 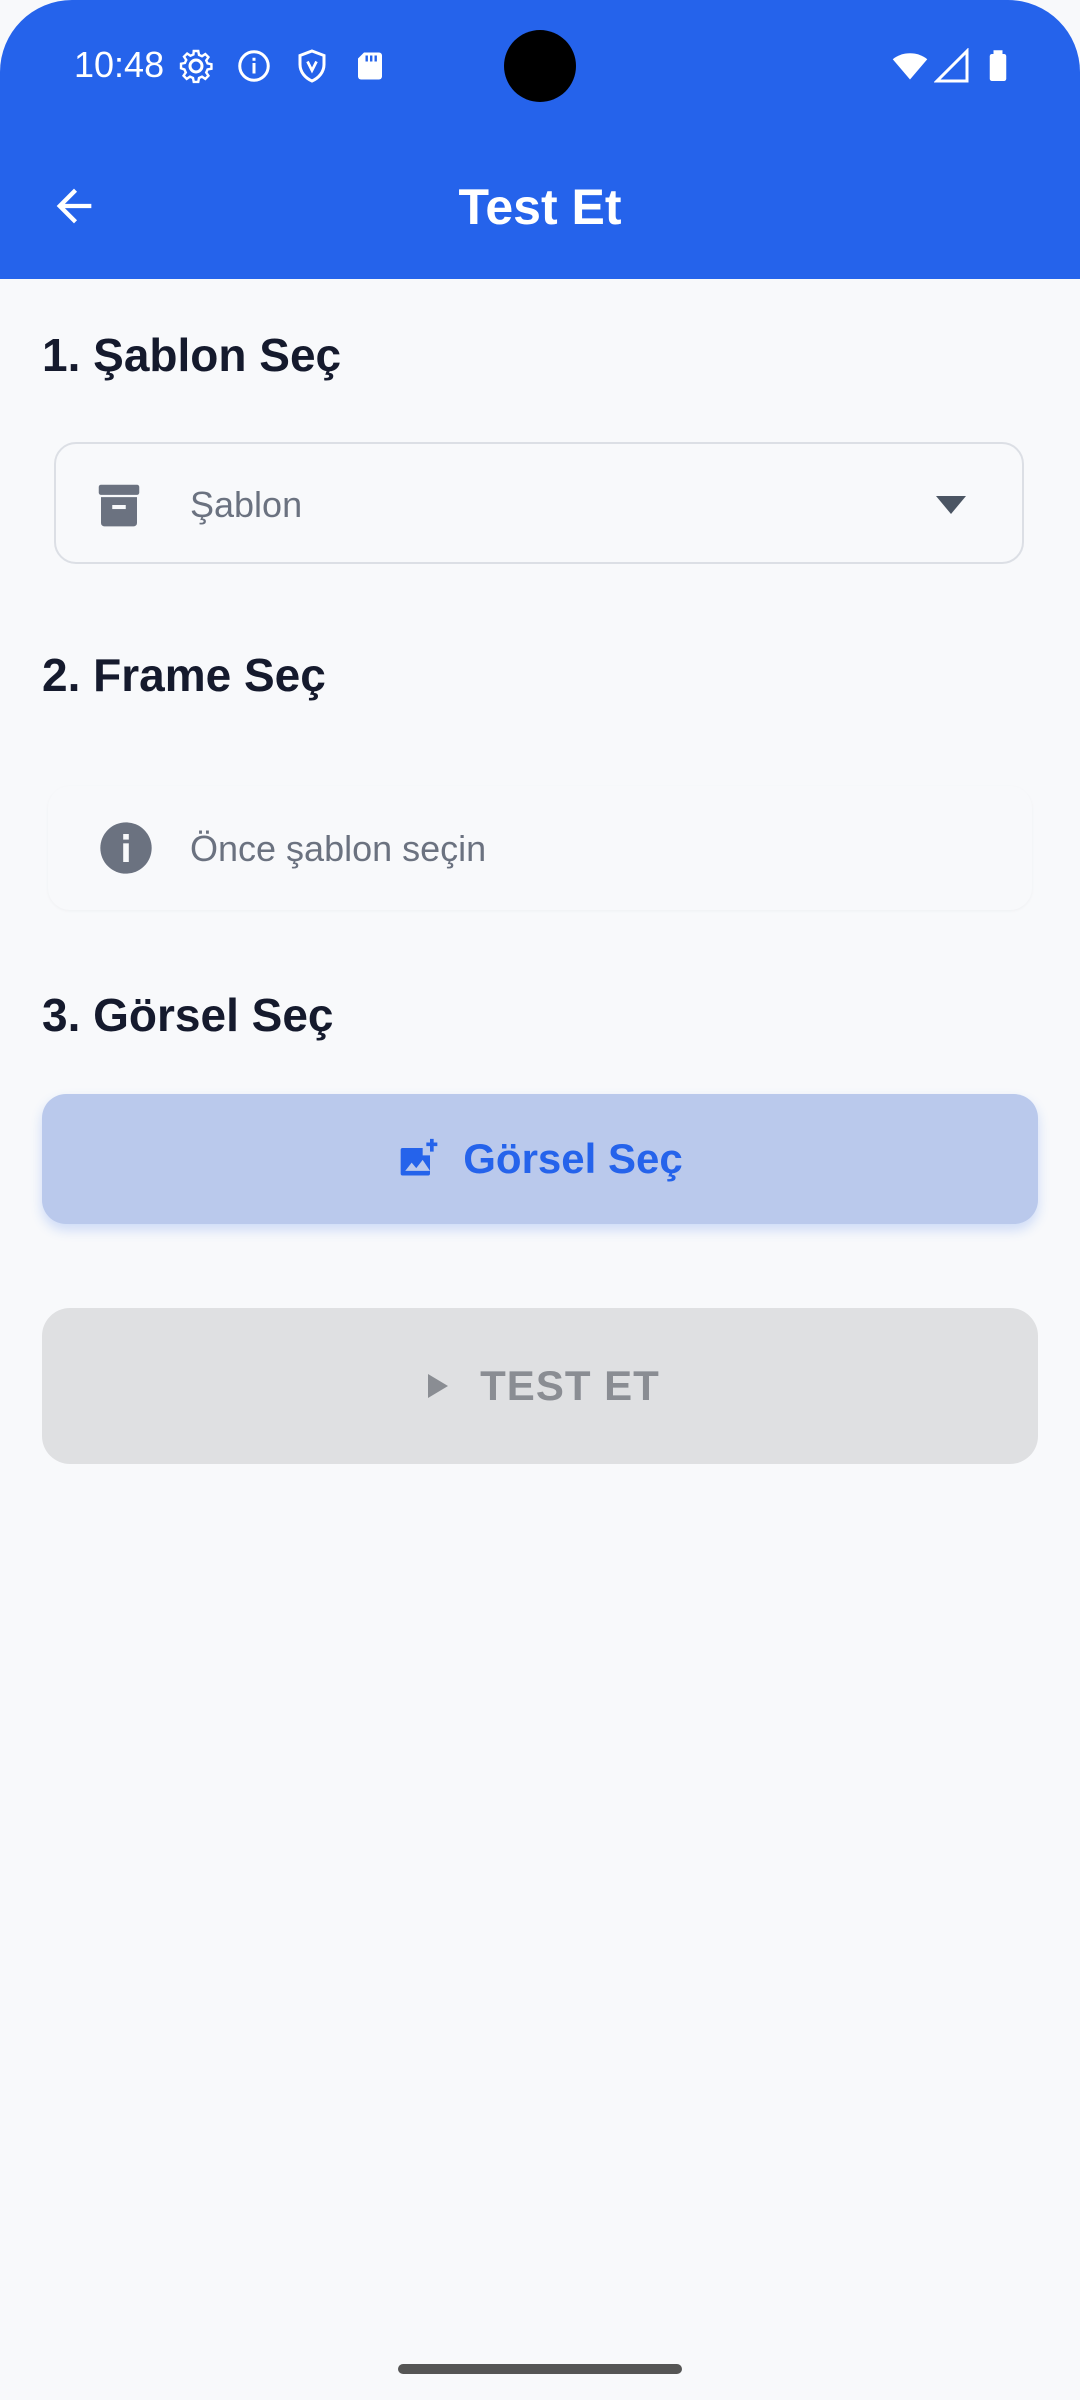 I want to click on wifi-icon, so click(x=910, y=66).